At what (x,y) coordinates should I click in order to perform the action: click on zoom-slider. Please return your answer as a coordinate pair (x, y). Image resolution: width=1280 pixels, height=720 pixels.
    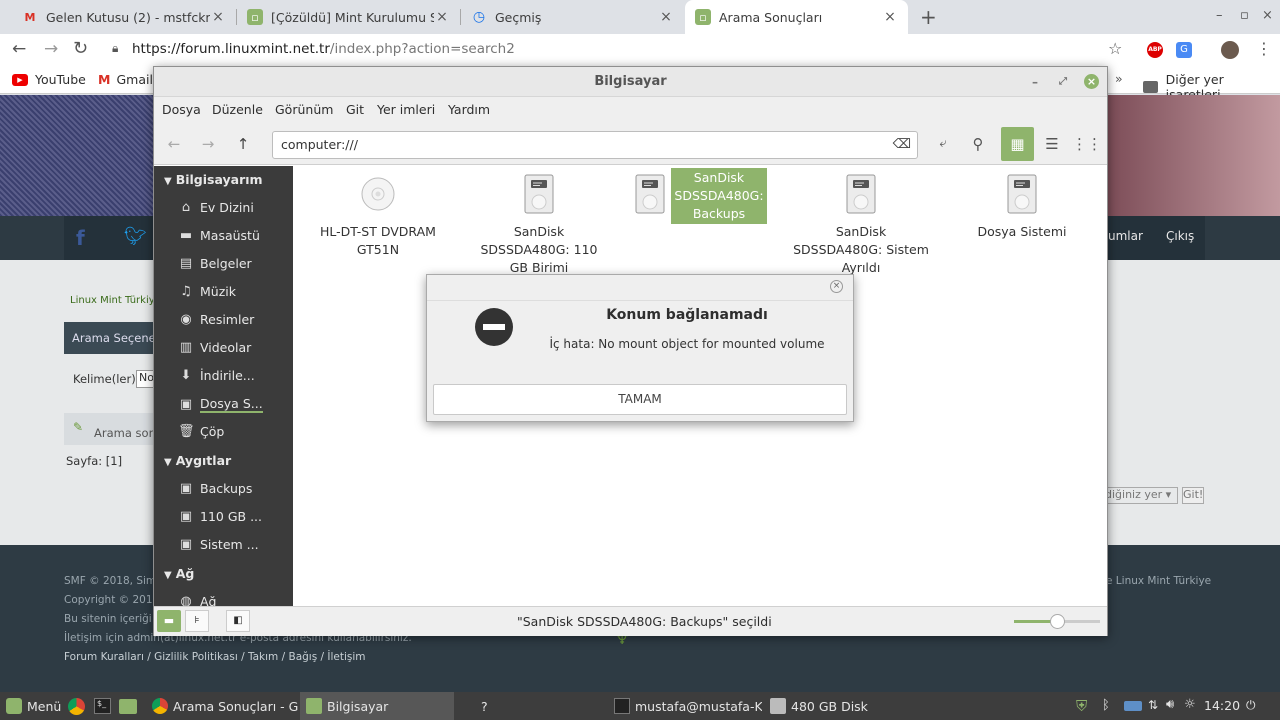
    Looking at the image, I should click on (1057, 621).